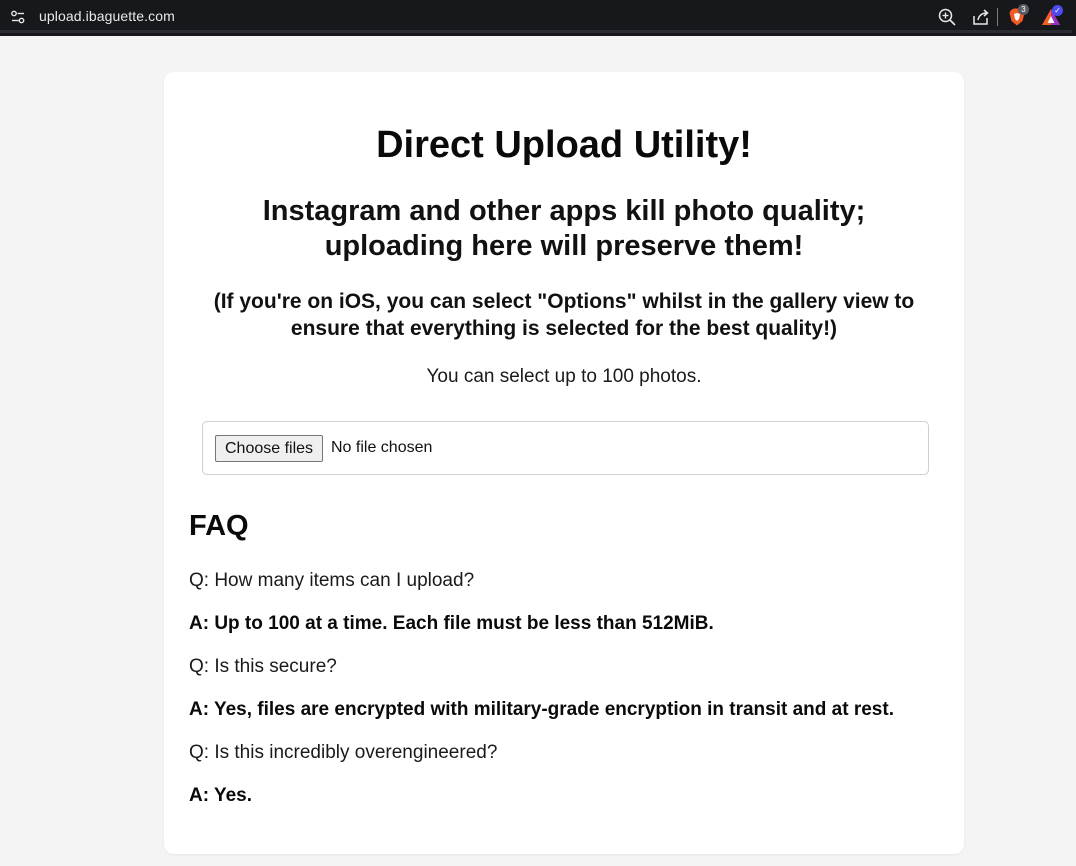 This screenshot has height=866, width=1076. Describe the element at coordinates (221, 795) in the screenshot. I see `faq-answer: A: Yes.` at that location.